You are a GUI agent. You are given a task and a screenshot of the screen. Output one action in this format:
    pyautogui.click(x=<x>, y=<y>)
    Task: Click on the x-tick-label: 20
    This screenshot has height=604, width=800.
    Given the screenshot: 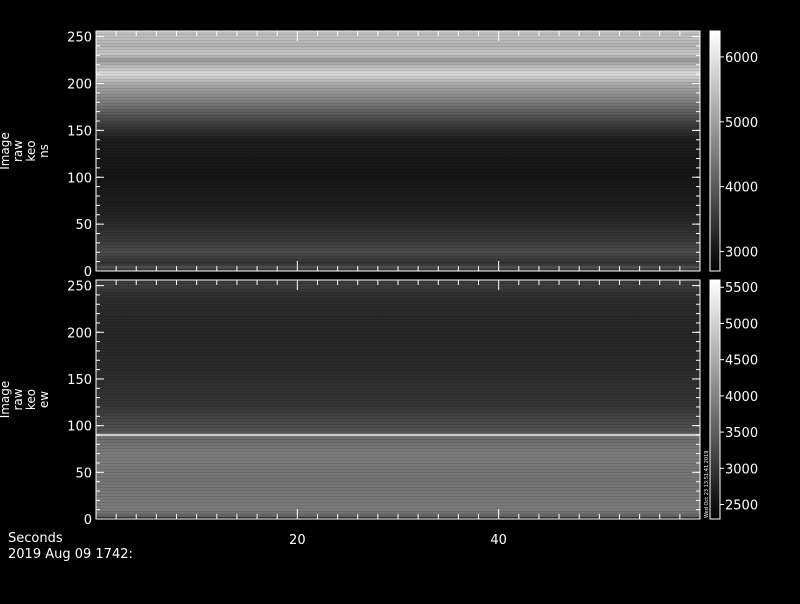 What is the action you would take?
    pyautogui.click(x=297, y=540)
    